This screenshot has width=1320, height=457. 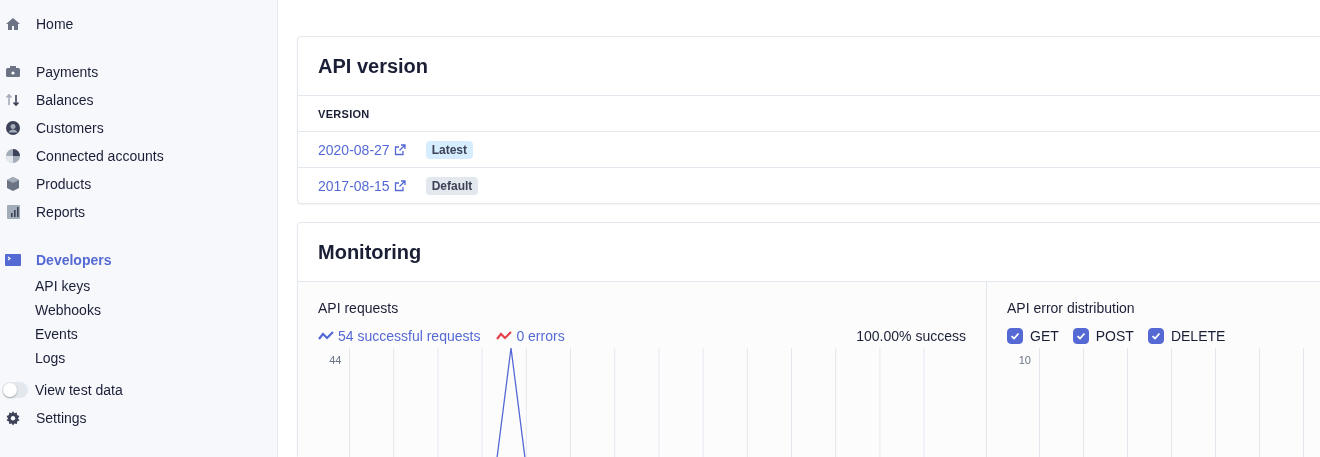 What do you see at coordinates (911, 336) in the screenshot?
I see `success-rate: 100.00% success` at bounding box center [911, 336].